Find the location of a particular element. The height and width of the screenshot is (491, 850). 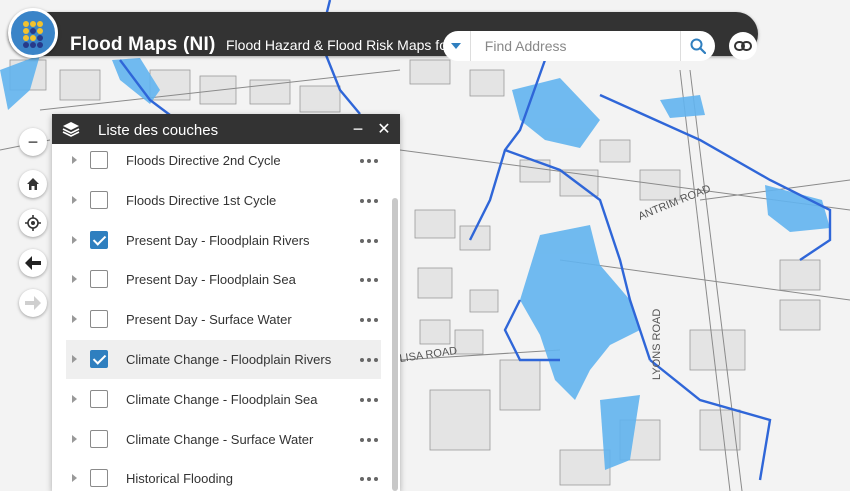

close-icon: ✕ is located at coordinates (384, 129).